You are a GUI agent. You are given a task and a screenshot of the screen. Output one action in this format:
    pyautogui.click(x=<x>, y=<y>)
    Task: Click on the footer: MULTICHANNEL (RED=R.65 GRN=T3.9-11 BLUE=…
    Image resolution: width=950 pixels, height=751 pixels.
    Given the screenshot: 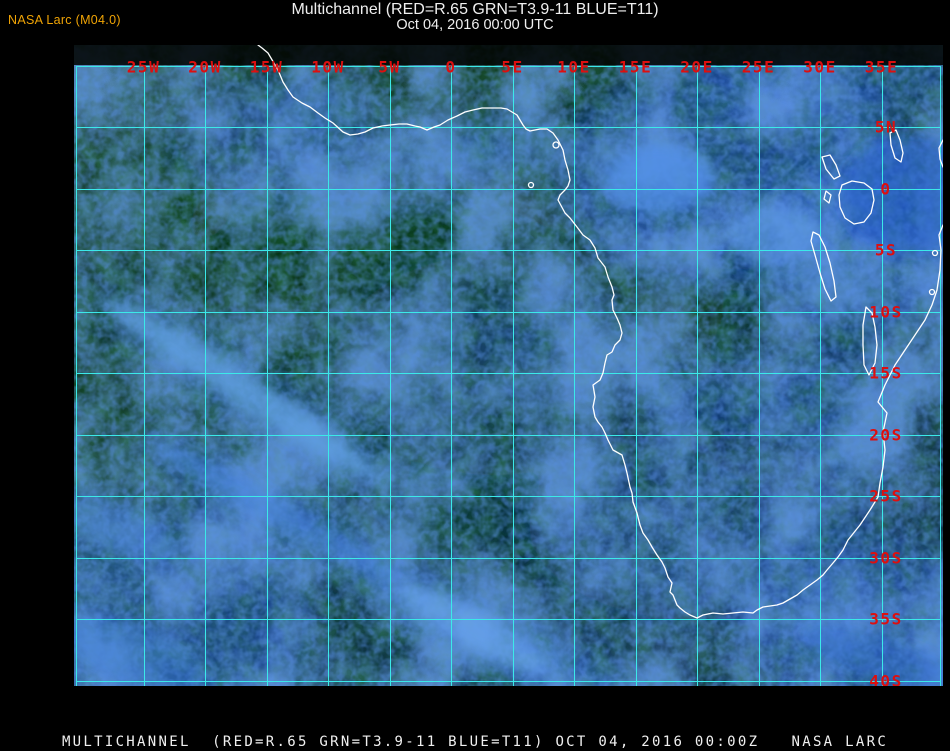 What is the action you would take?
    pyautogui.click(x=475, y=742)
    